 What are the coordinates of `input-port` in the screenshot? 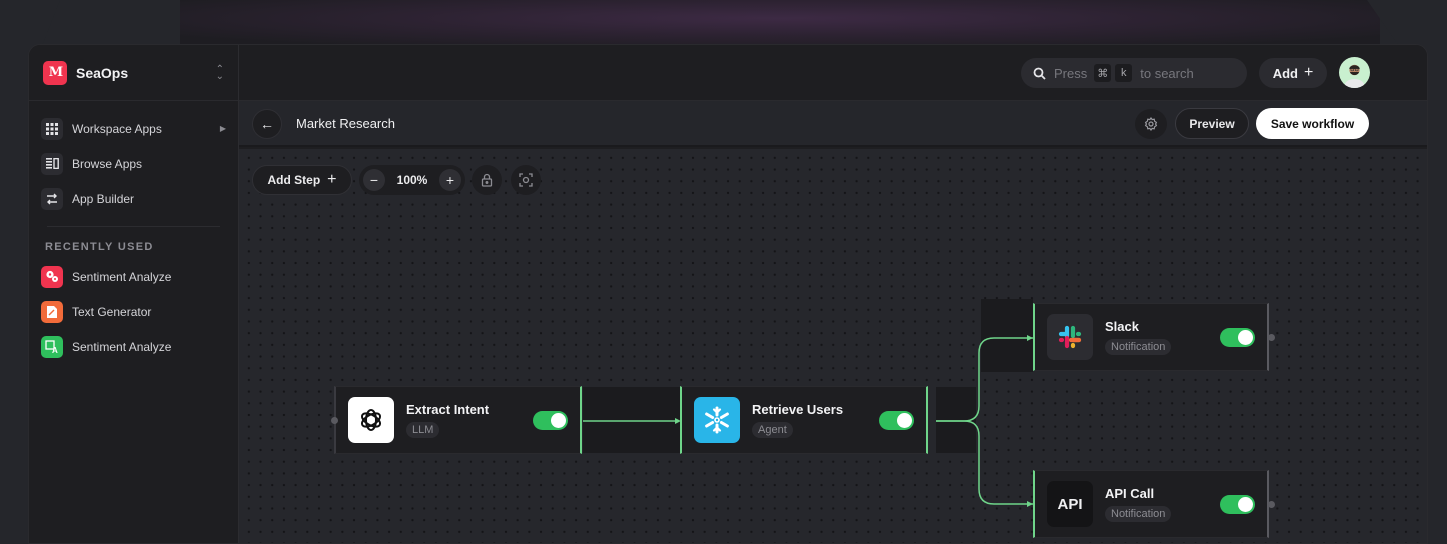 It's located at (334, 420).